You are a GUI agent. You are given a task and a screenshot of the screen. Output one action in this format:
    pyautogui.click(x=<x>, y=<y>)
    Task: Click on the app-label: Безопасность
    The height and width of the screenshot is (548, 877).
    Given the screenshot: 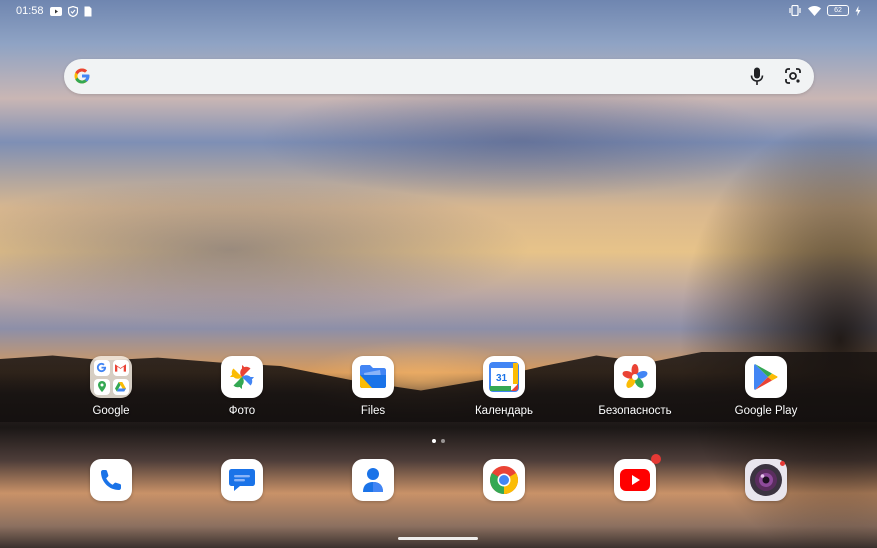 What is the action you would take?
    pyautogui.click(x=635, y=411)
    